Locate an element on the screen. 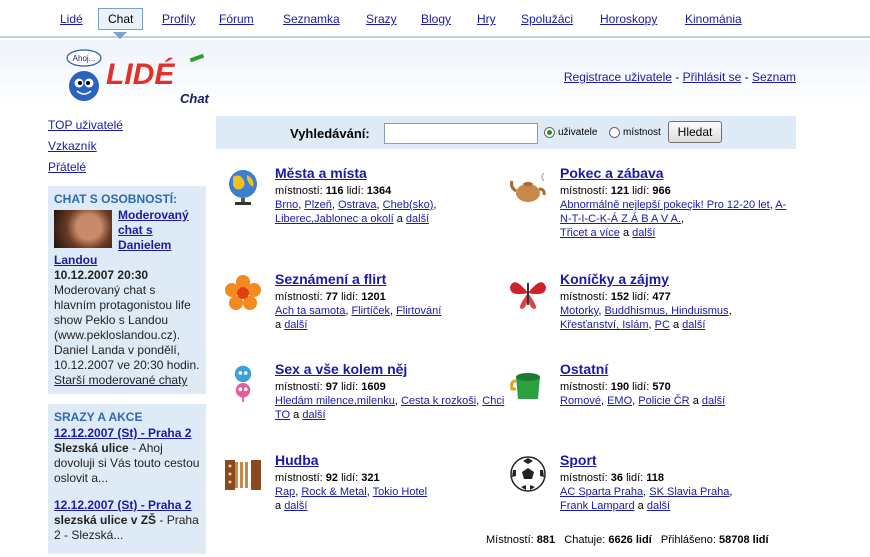  accordion-icon is located at coordinates (243, 474).